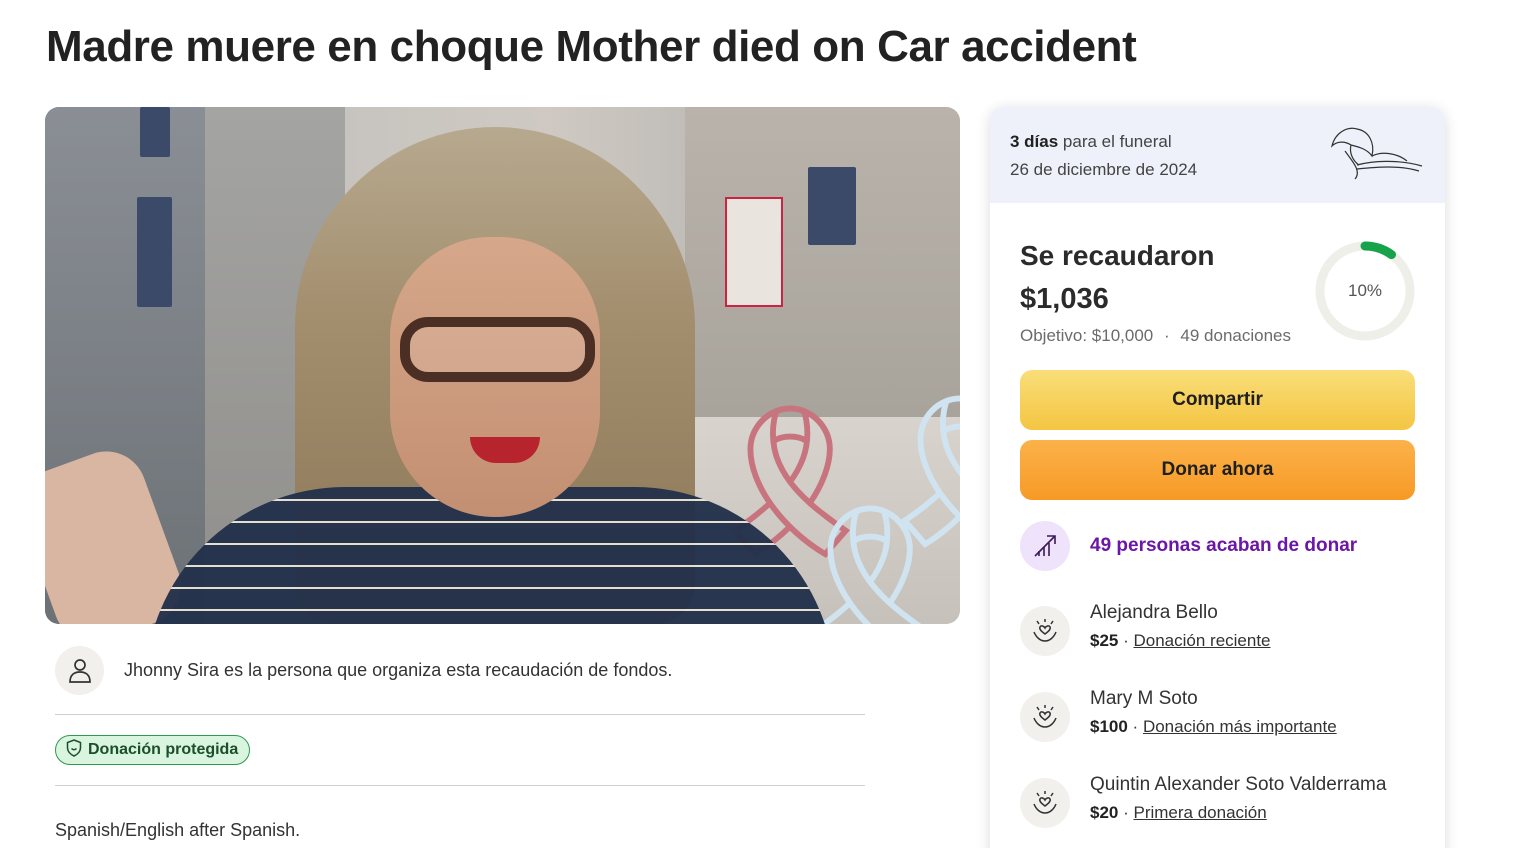  What do you see at coordinates (1224, 545) in the screenshot?
I see `trend-text: 49 personas acaban de donar` at bounding box center [1224, 545].